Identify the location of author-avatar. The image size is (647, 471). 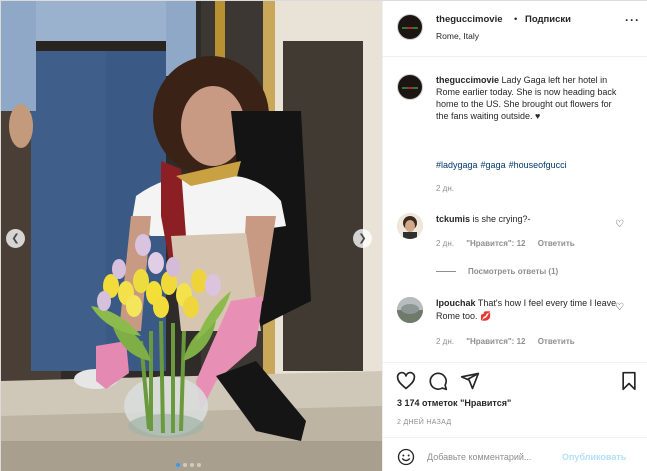
(410, 27).